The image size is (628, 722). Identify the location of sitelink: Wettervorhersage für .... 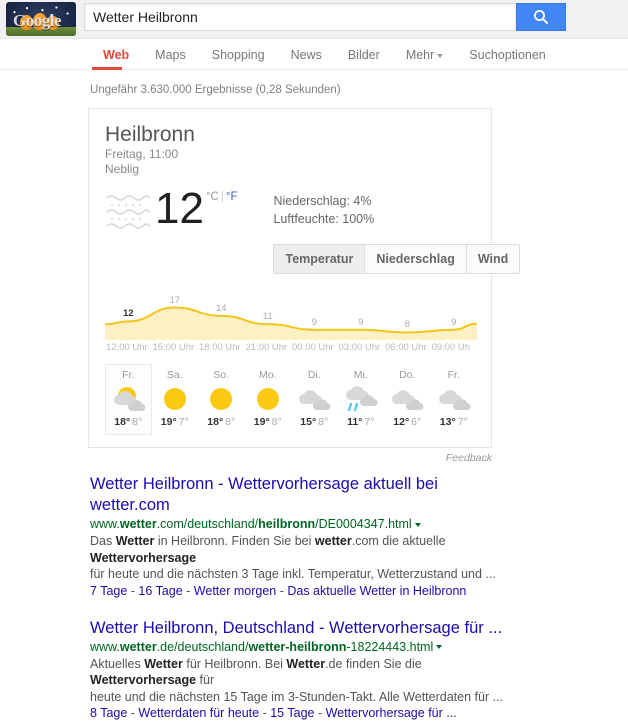
(391, 713).